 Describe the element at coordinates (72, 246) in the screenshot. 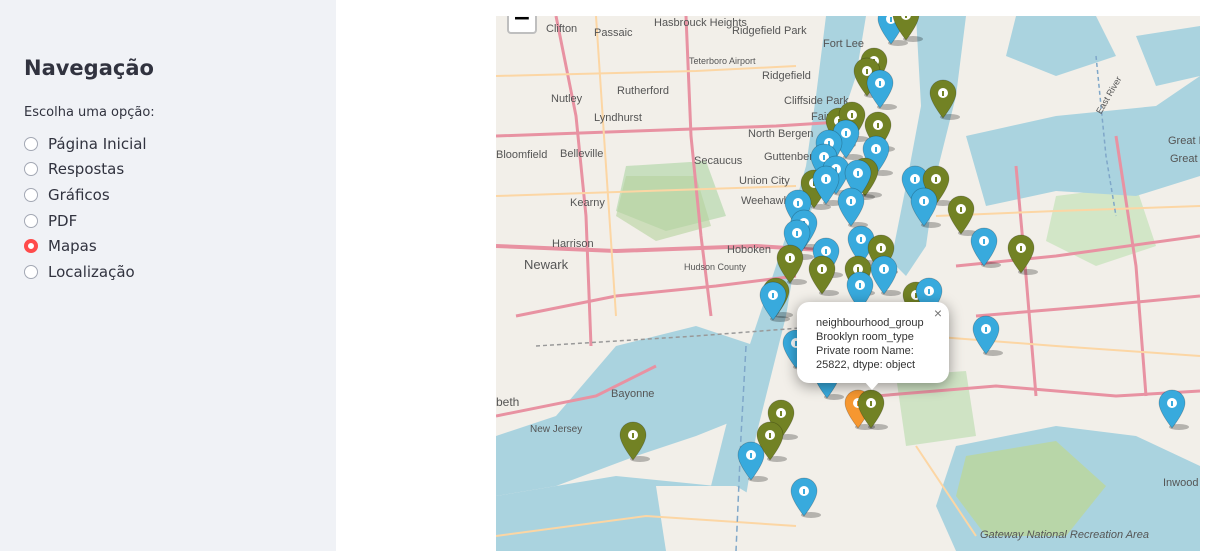

I see `radio-option-label: Mapas` at that location.